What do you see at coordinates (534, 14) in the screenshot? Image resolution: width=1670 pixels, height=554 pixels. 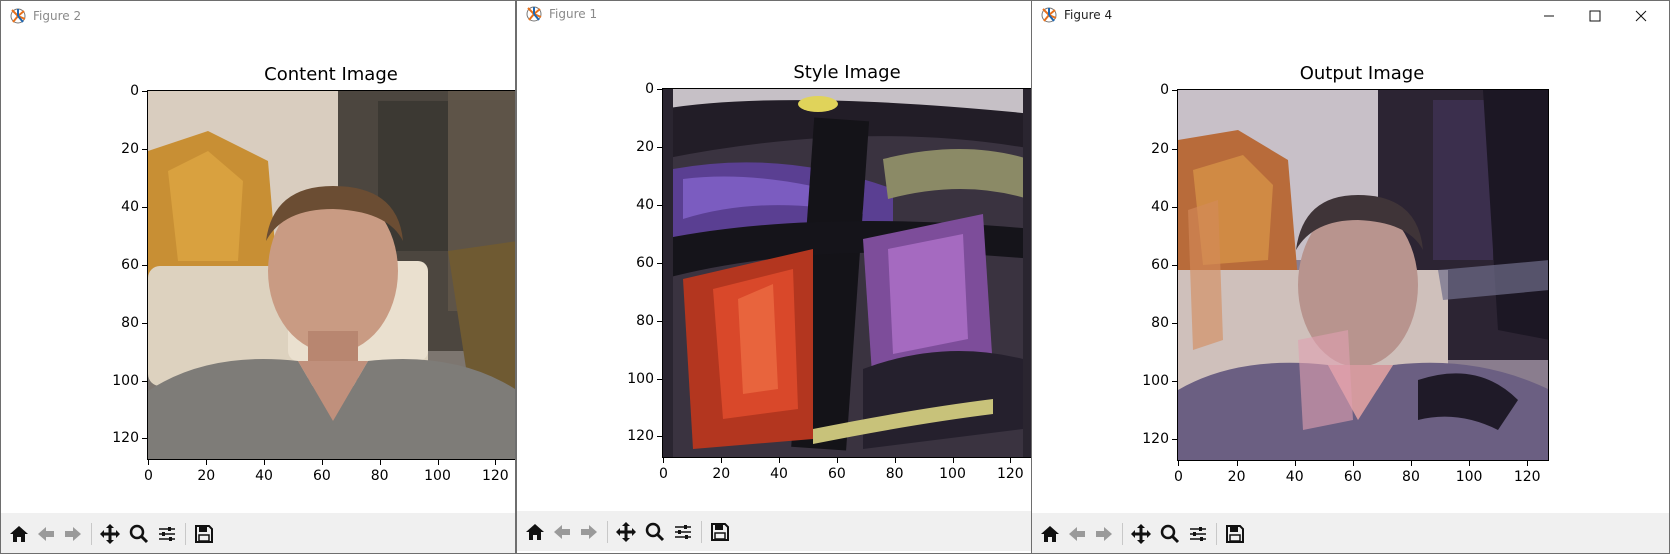 I see `matplotlib-logo-icon` at bounding box center [534, 14].